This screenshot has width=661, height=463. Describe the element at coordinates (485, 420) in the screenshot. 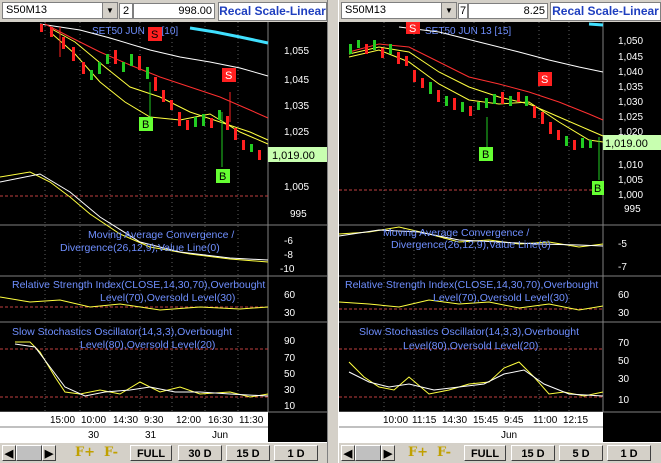

I see `right-time-label: 15:45` at that location.